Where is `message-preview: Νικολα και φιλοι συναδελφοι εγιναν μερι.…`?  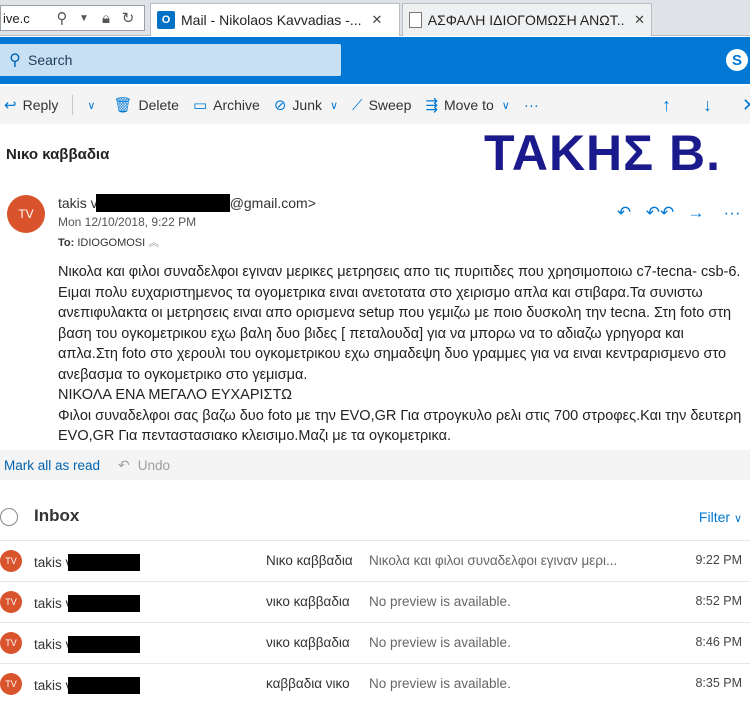 message-preview: Νικολα και φιλοι συναδελφοι εγιναν μερι.… is located at coordinates (493, 560).